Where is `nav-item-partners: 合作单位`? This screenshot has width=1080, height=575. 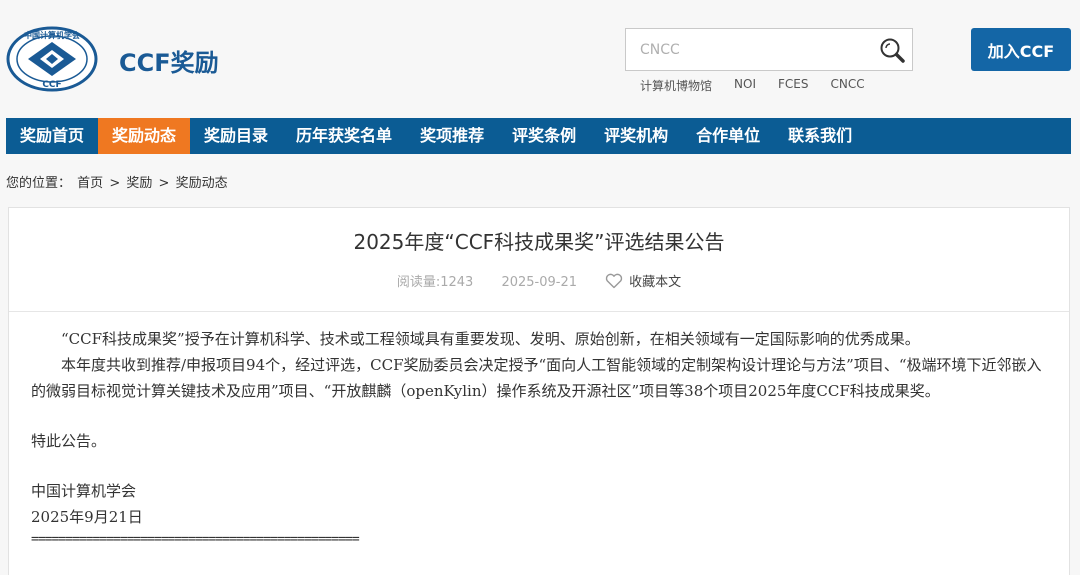
nav-item-partners: 合作单位 is located at coordinates (728, 136).